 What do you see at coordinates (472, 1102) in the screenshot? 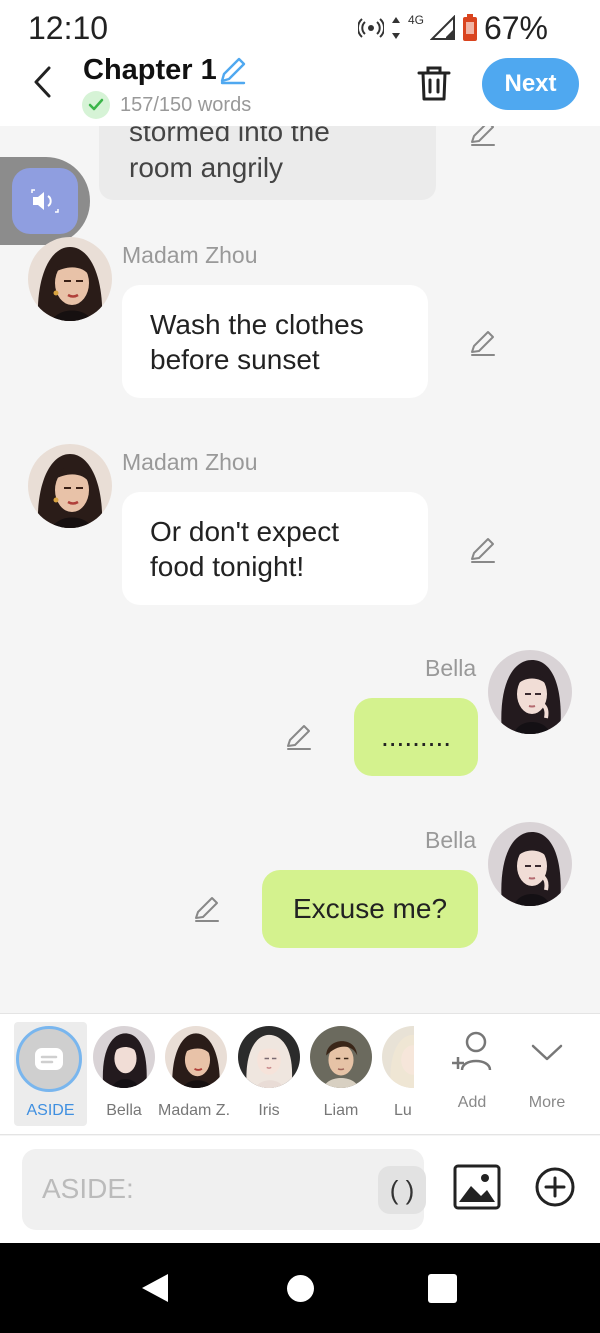
I see `add-label: Add` at bounding box center [472, 1102].